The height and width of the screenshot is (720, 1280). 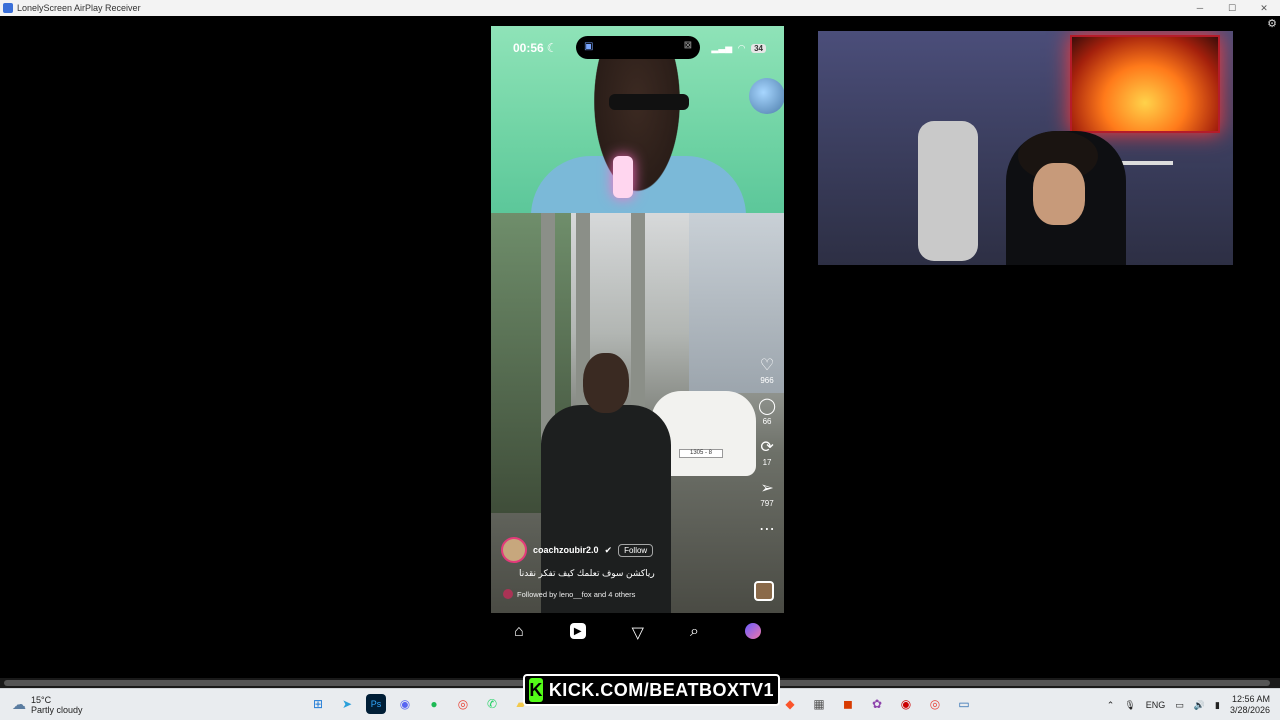 I want to click on facecam-microphone, so click(x=623, y=177).